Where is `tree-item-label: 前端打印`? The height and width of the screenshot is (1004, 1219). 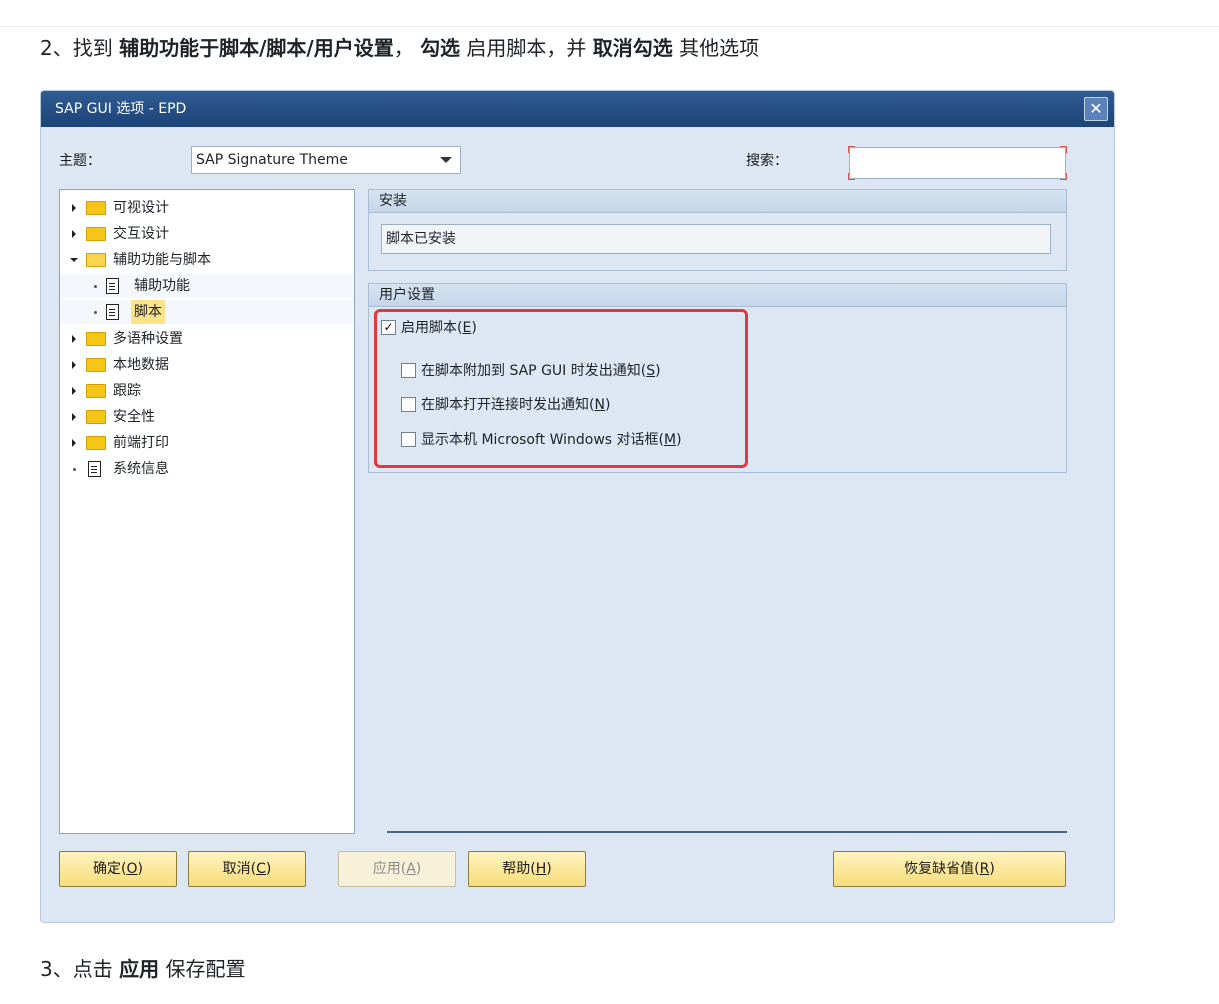
tree-item-label: 前端打印 is located at coordinates (141, 443).